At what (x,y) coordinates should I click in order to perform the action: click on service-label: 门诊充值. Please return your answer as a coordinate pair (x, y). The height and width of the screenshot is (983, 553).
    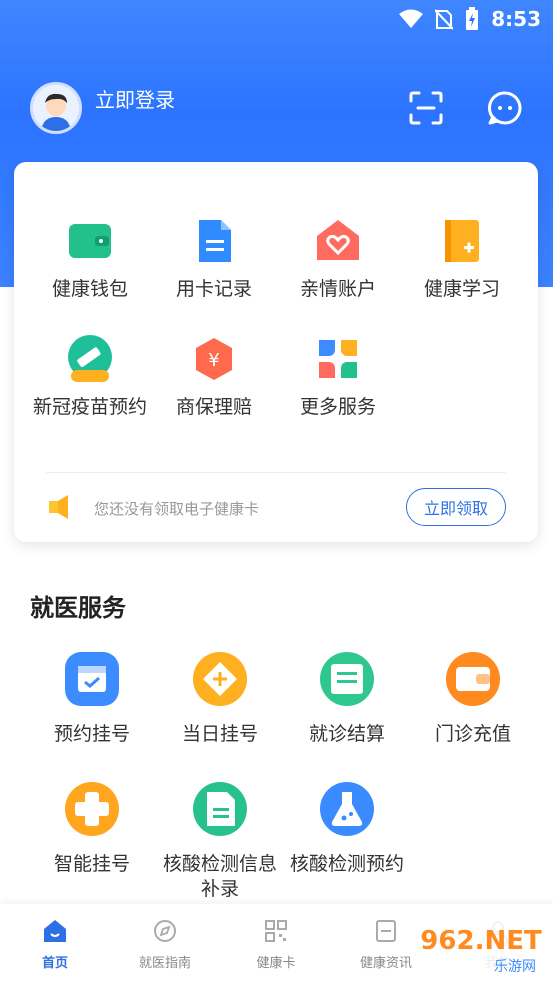
    Looking at the image, I should click on (472, 734).